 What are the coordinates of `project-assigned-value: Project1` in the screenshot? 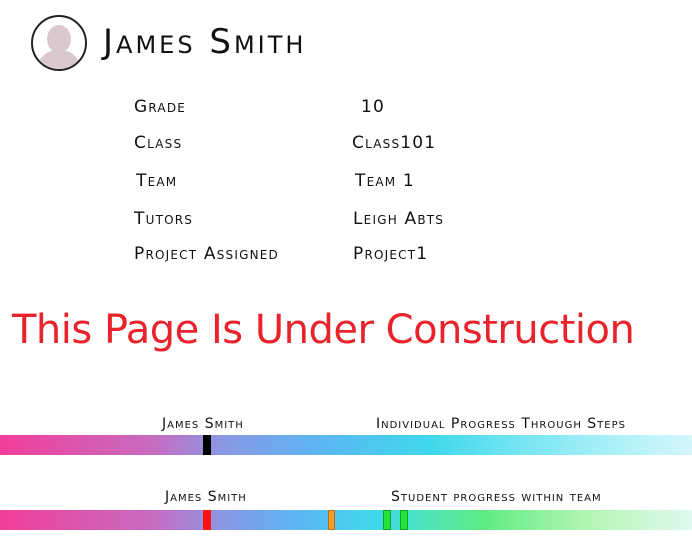 It's located at (391, 254).